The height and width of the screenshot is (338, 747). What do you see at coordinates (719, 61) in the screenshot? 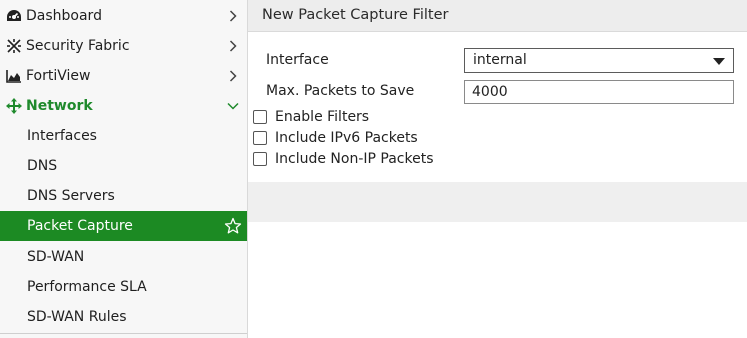
I see `caret-down-icon` at bounding box center [719, 61].